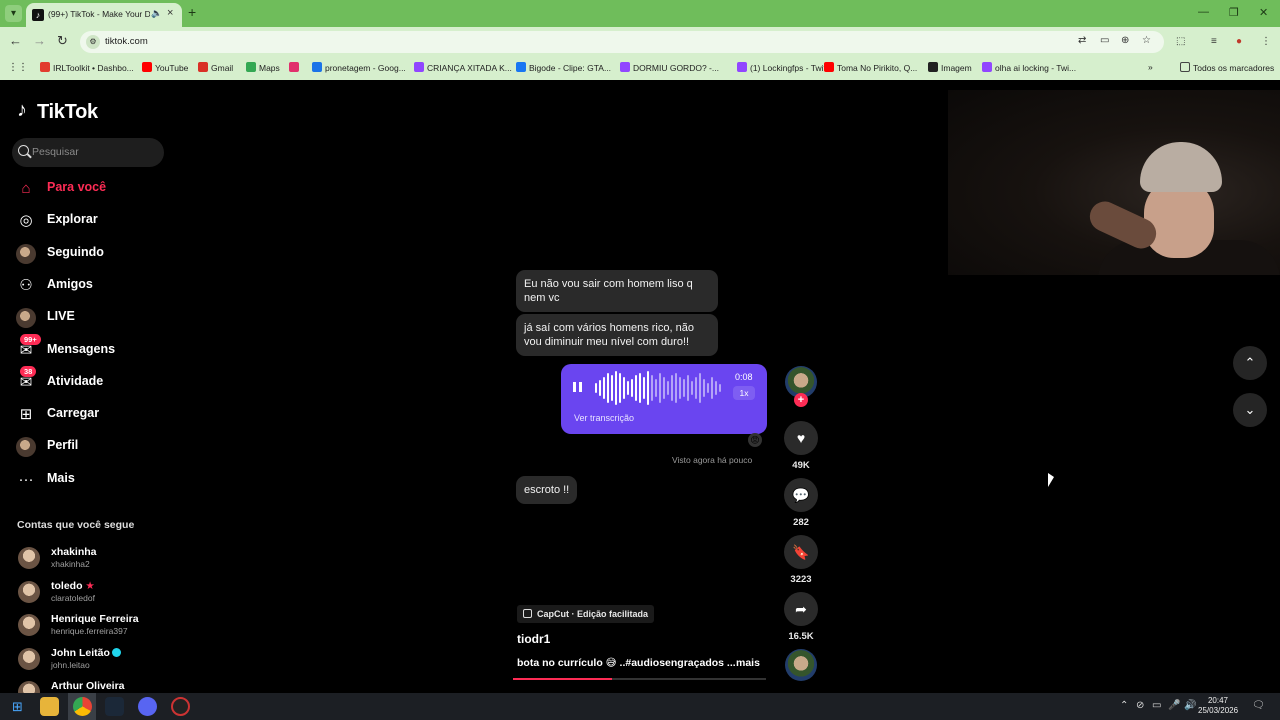  What do you see at coordinates (950, 69) in the screenshot?
I see `bookmark-item: Imagem` at bounding box center [950, 69].